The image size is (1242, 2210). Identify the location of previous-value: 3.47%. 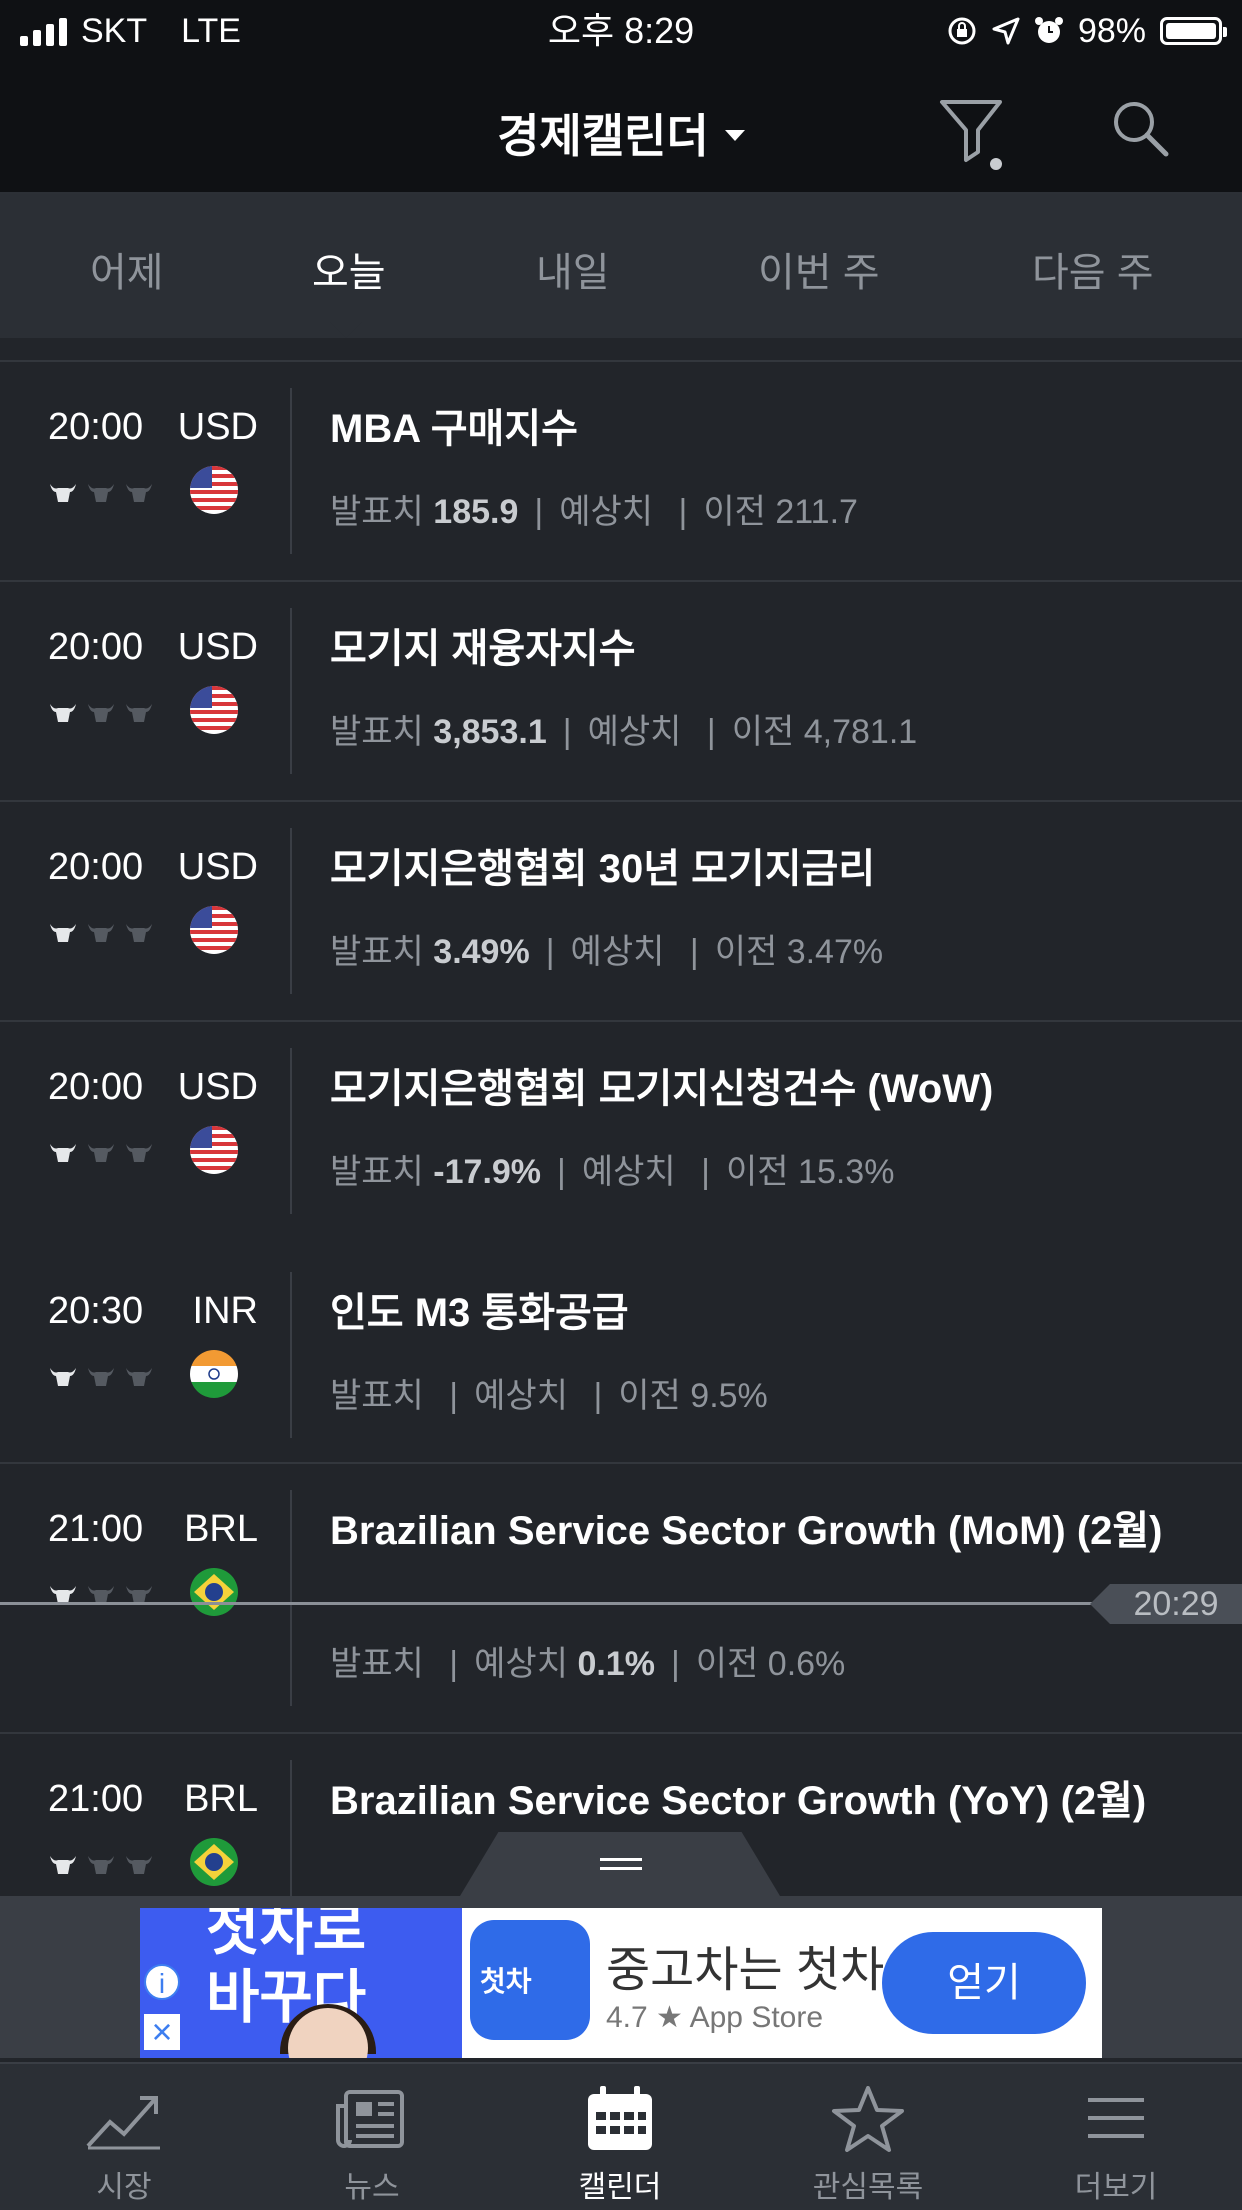
(835, 952).